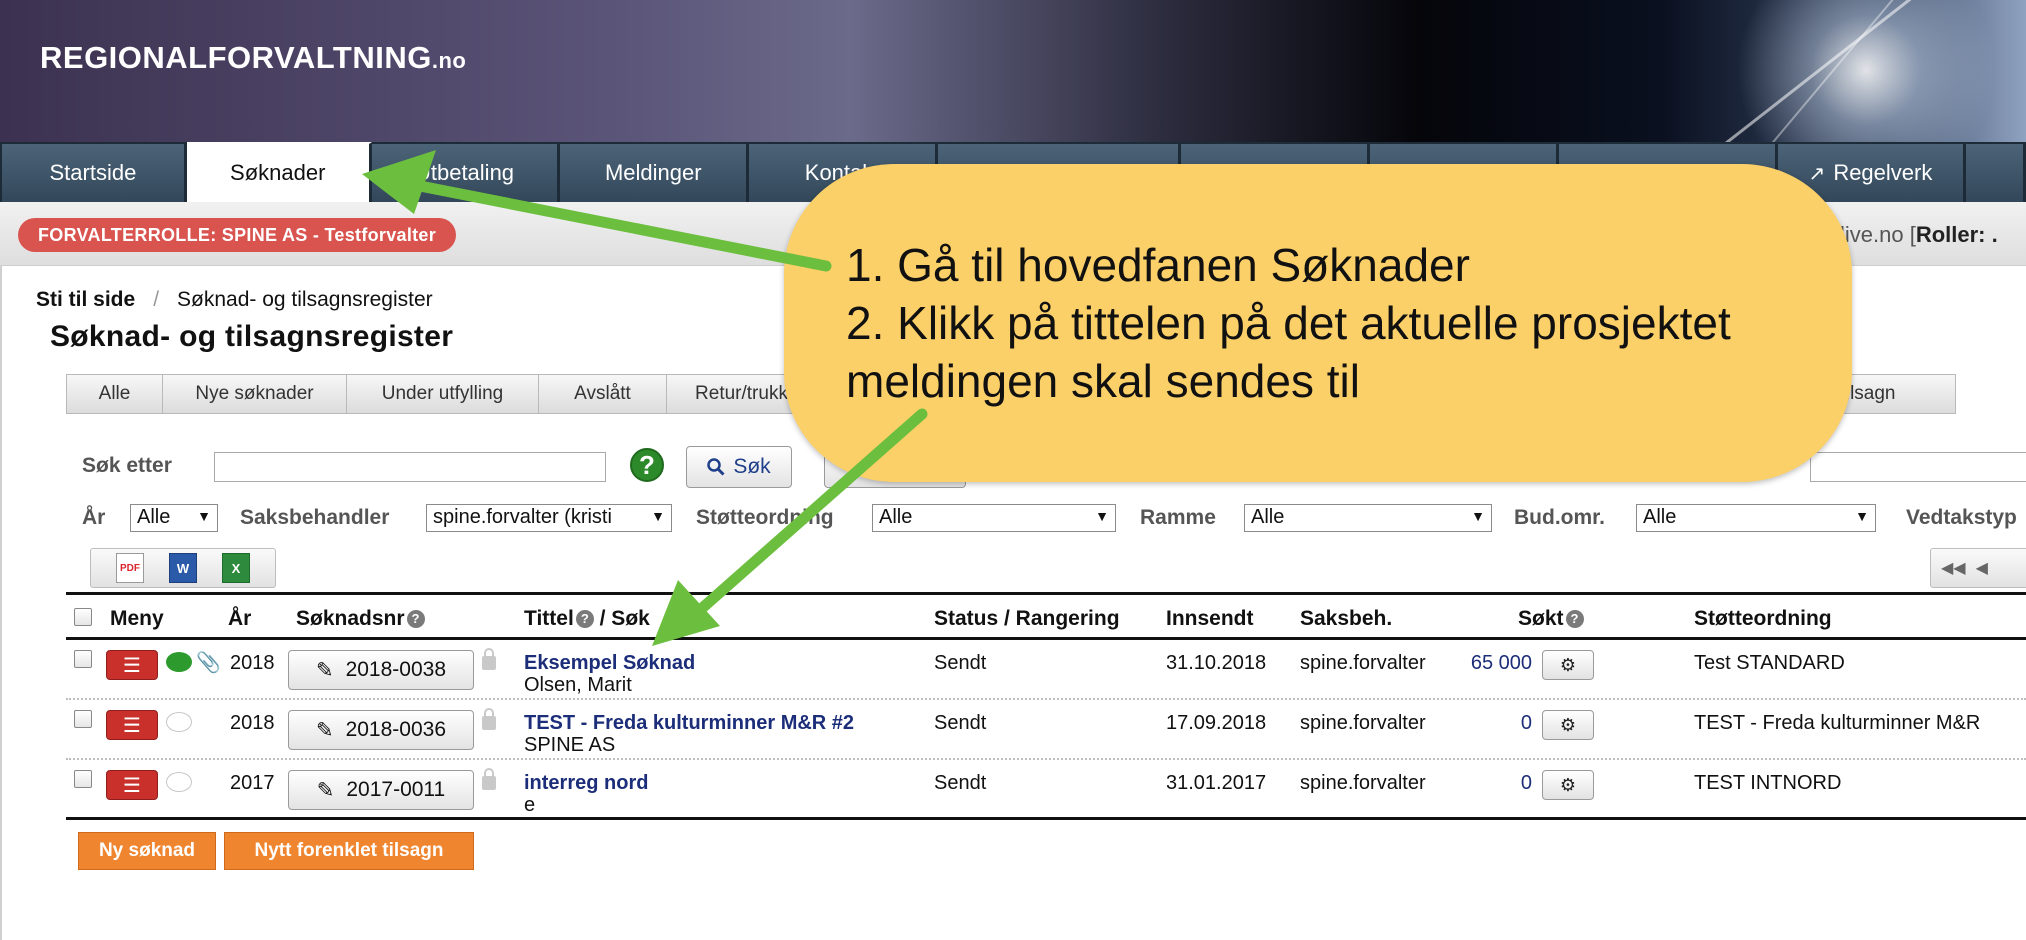  I want to click on col-innsendt: Innsendt, so click(1210, 619).